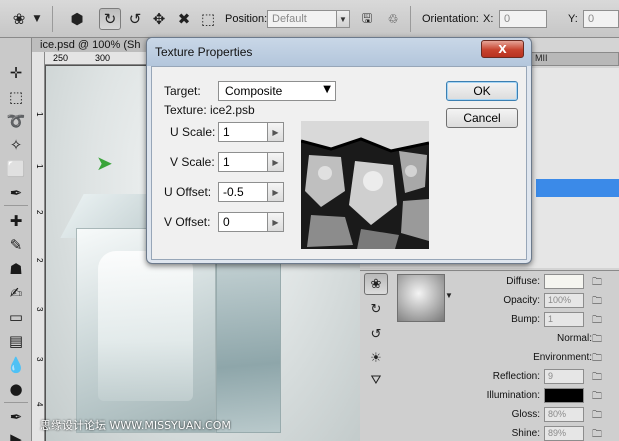  I want to click on gloss-label: Gloss:, so click(525, 414).